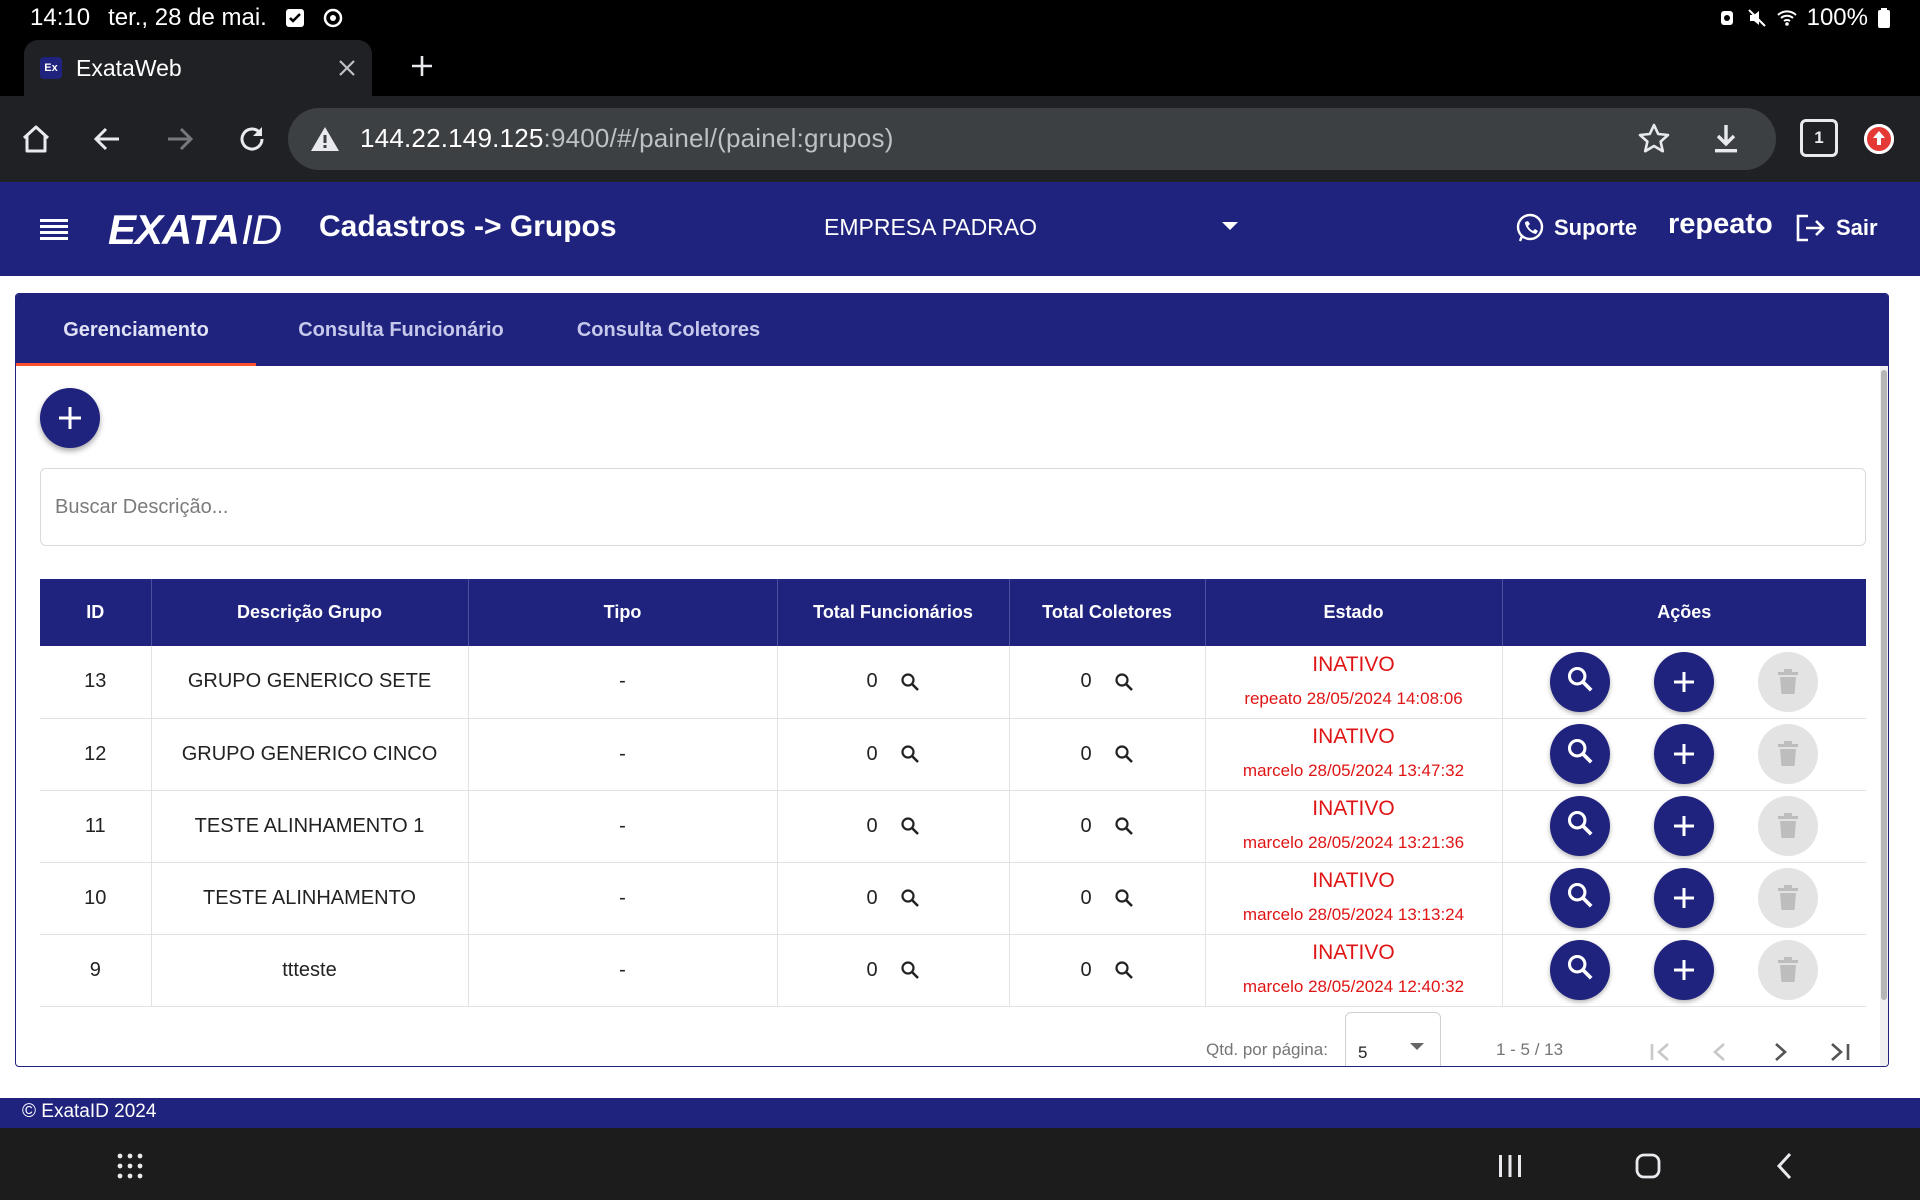  What do you see at coordinates (54, 230) in the screenshot?
I see `menu-icon` at bounding box center [54, 230].